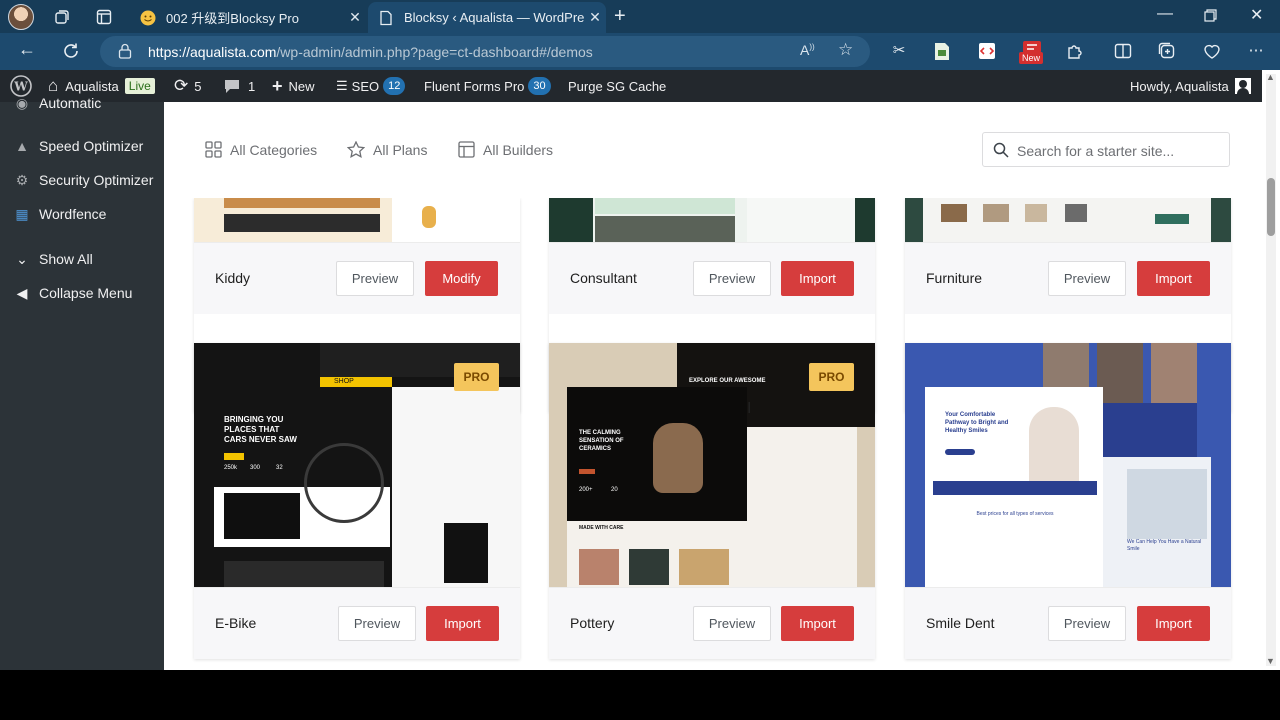 This screenshot has width=1280, height=720. I want to click on seo-label: SEO, so click(365, 86).